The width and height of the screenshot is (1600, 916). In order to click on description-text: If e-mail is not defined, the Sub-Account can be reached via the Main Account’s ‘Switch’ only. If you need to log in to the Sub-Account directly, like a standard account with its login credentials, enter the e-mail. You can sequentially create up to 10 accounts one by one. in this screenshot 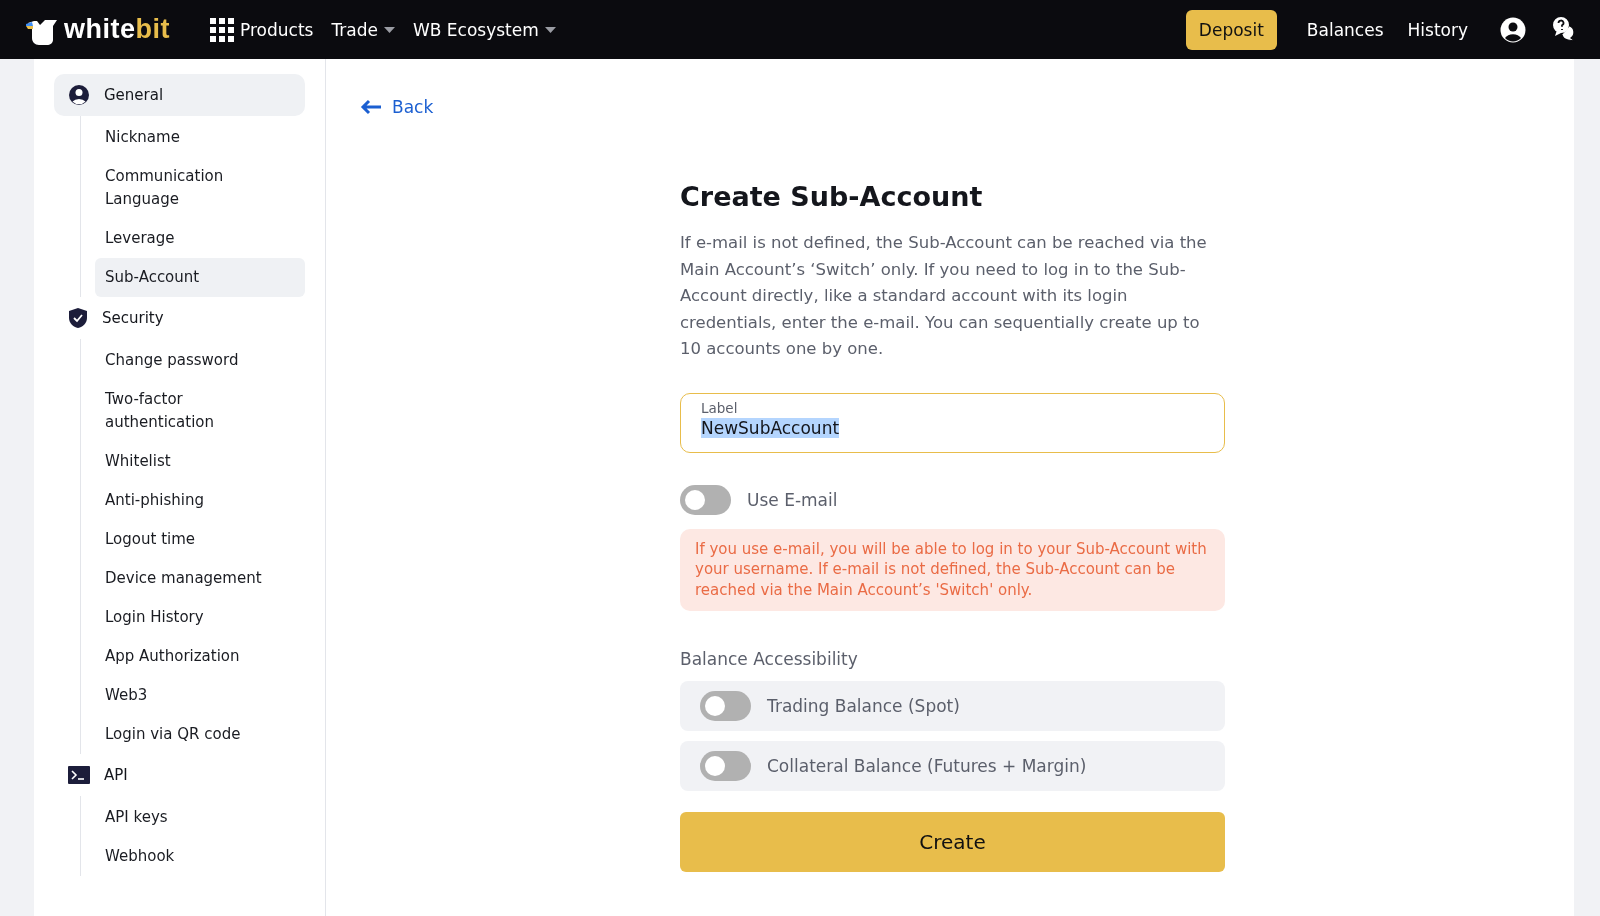, I will do `click(944, 296)`.